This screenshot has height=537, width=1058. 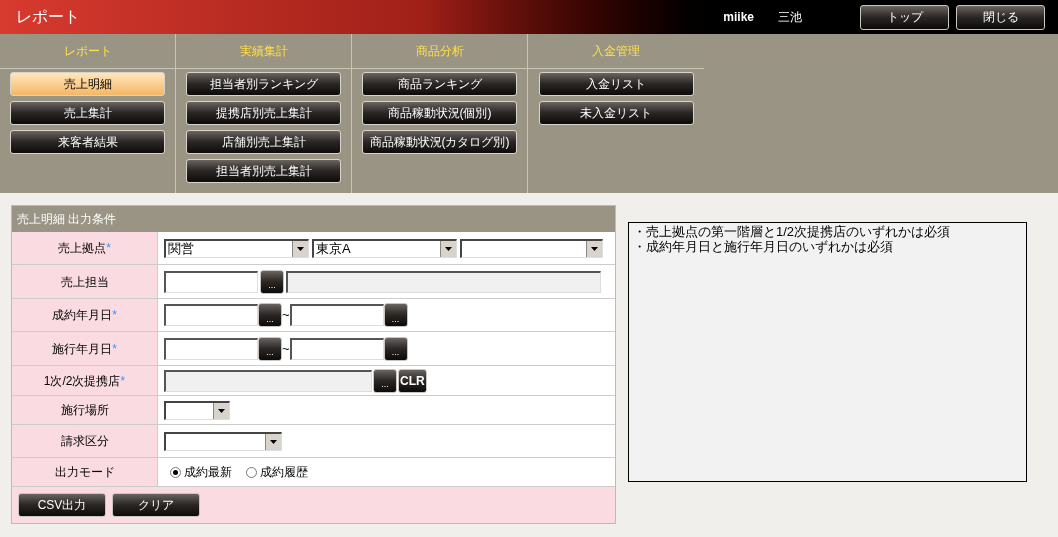 I want to click on menu-item: 入金リスト, so click(x=616, y=84).